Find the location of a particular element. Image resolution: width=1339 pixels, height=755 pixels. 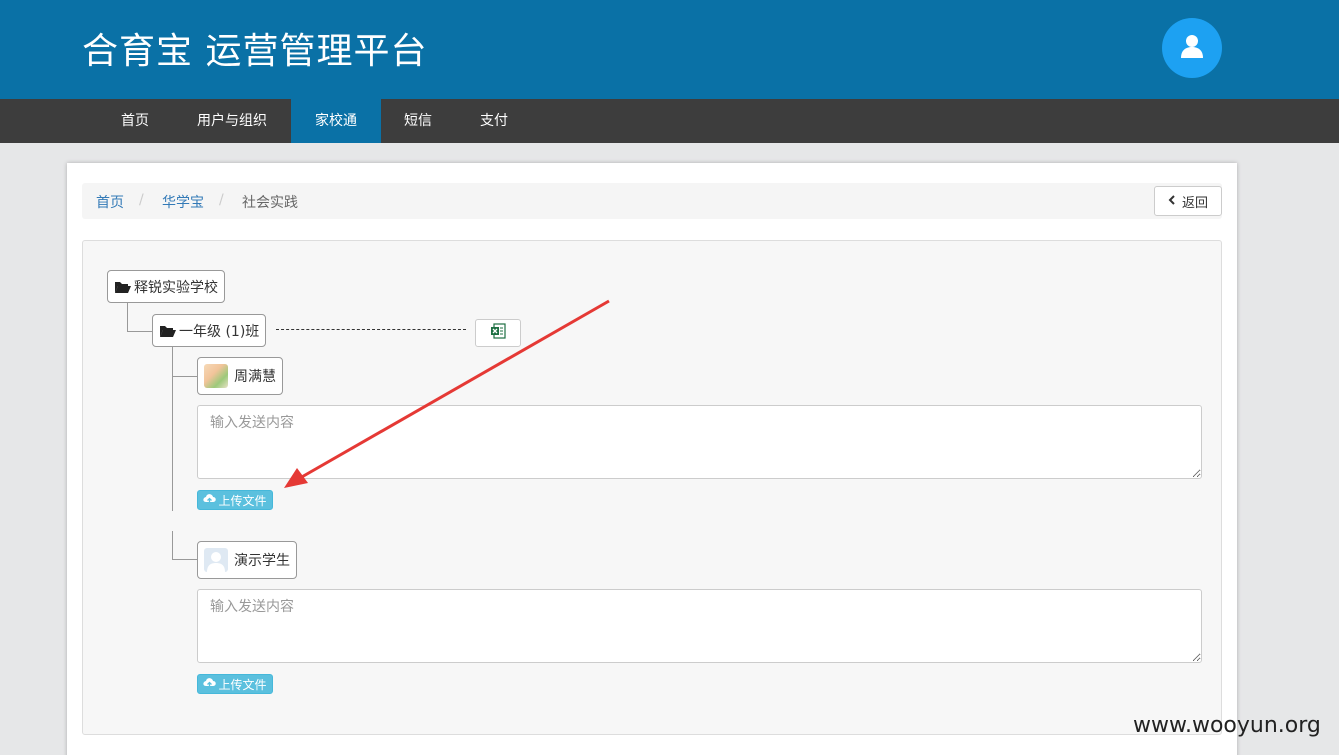

dashed-connector is located at coordinates (371, 329).